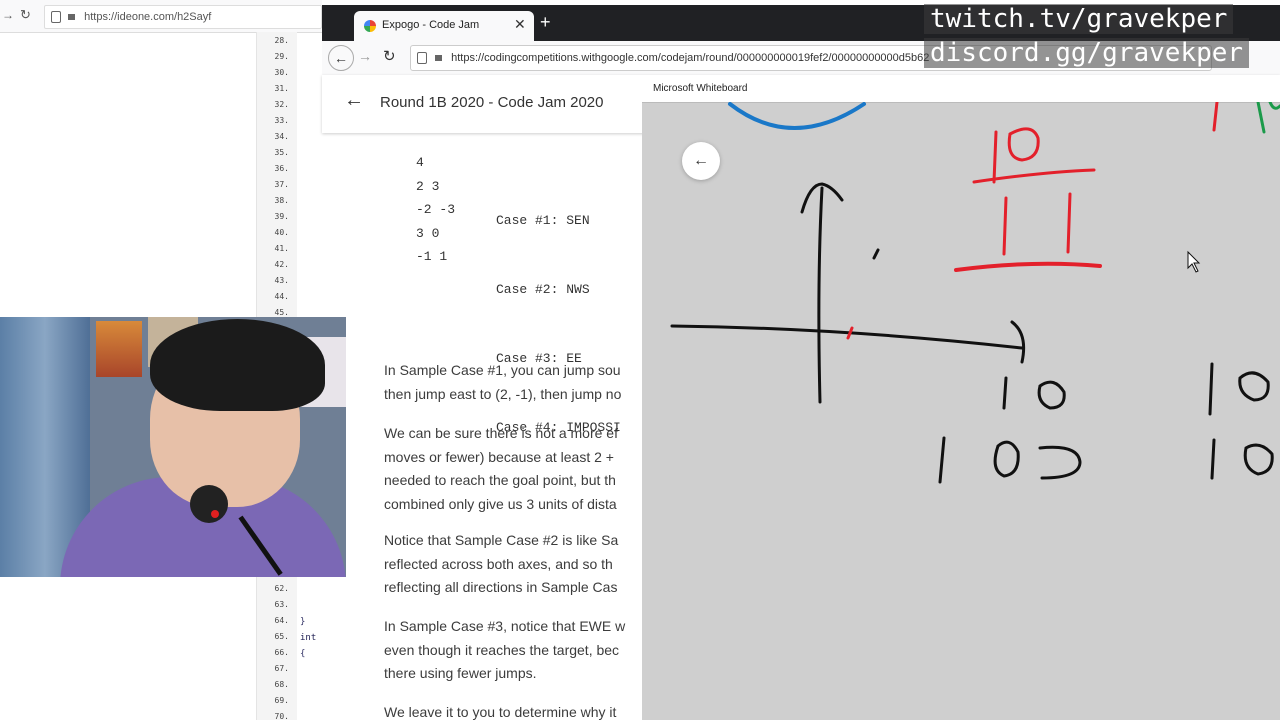 The width and height of the screenshot is (1280, 725). What do you see at coordinates (500, 480) in the screenshot?
I see `paragraph-line: needed to reach the goal point, but th` at bounding box center [500, 480].